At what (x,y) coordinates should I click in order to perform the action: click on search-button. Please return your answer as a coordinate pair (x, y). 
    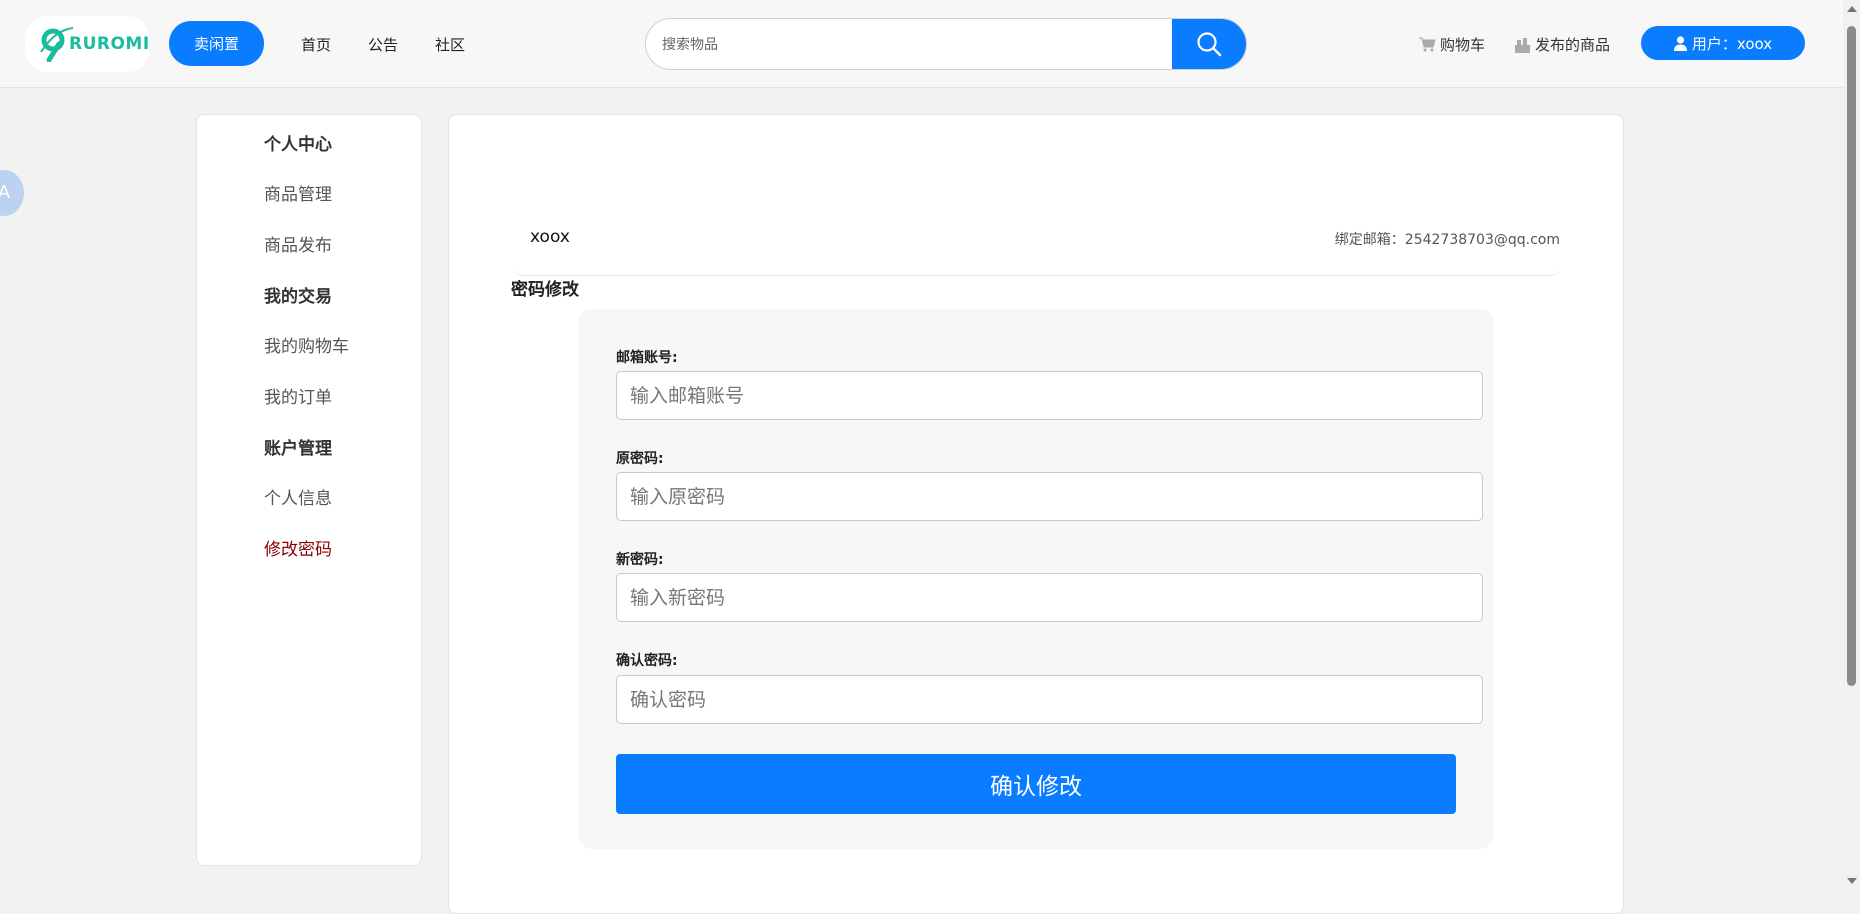
    Looking at the image, I should click on (1209, 44).